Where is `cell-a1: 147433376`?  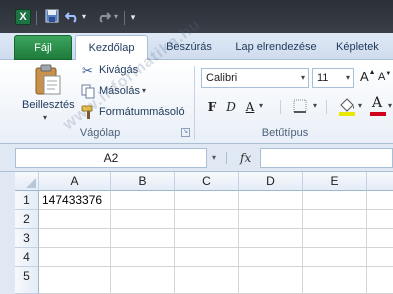 cell-a1: 147433376 is located at coordinates (75, 200).